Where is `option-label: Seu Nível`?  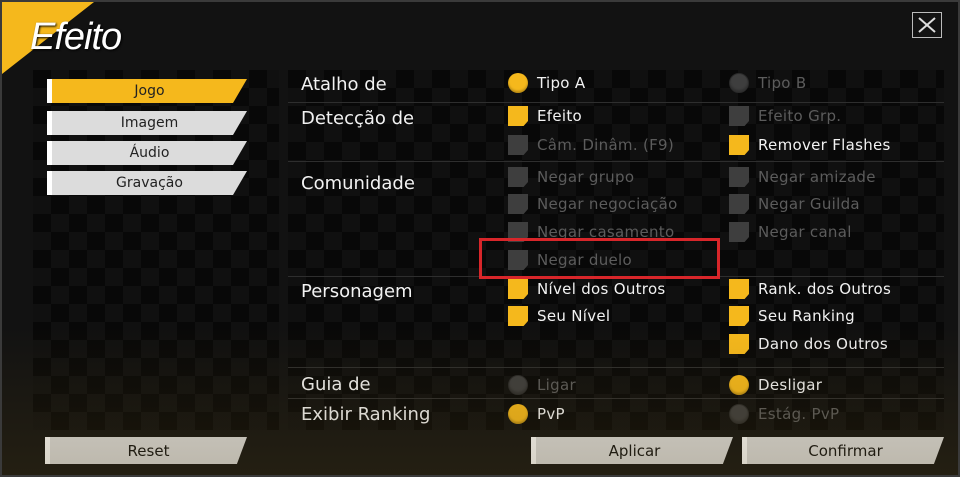
option-label: Seu Nível is located at coordinates (574, 316).